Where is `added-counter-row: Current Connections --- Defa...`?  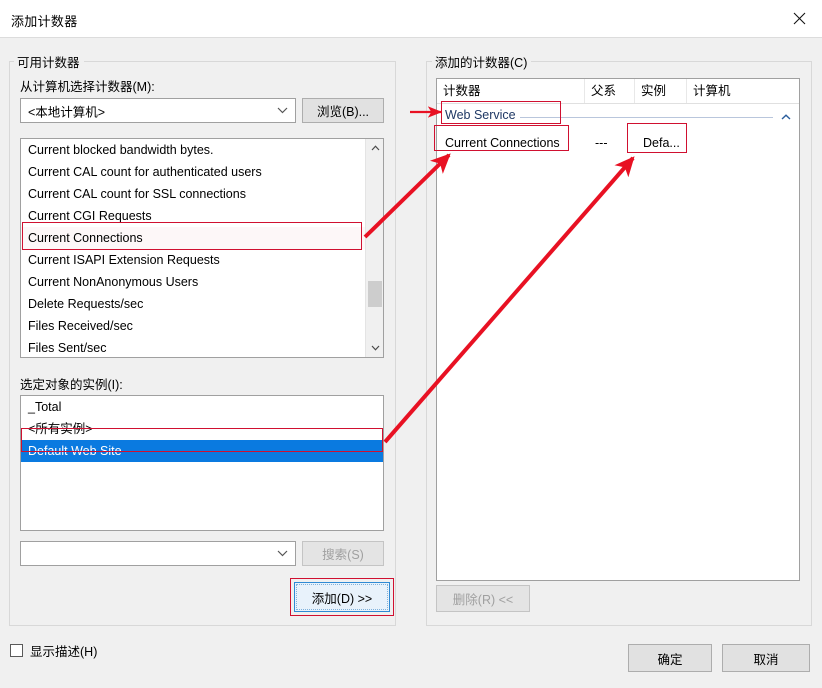 added-counter-row: Current Connections --- Defa... is located at coordinates (618, 143).